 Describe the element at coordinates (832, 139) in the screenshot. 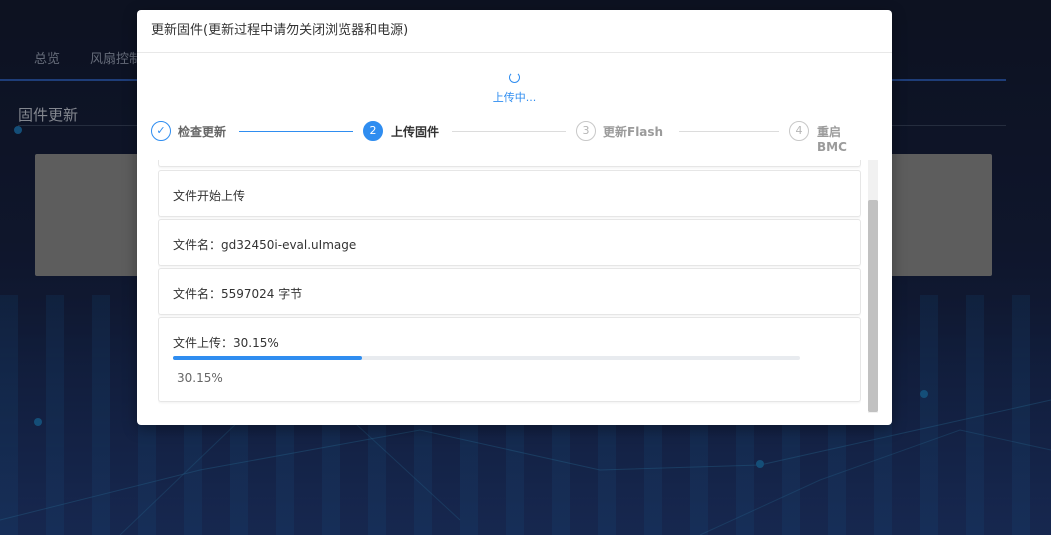

I see `step-4-label: 重启BMC` at that location.